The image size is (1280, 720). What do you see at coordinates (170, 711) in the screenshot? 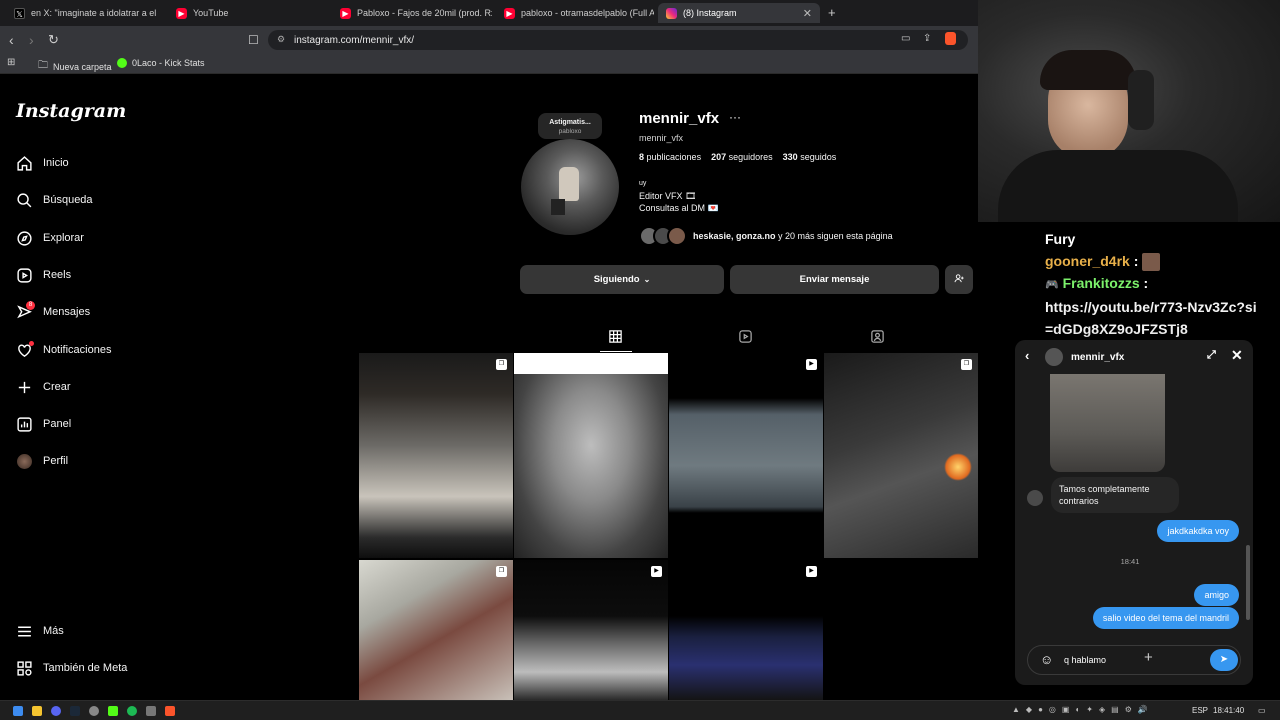
I see `brave-icon` at bounding box center [170, 711].